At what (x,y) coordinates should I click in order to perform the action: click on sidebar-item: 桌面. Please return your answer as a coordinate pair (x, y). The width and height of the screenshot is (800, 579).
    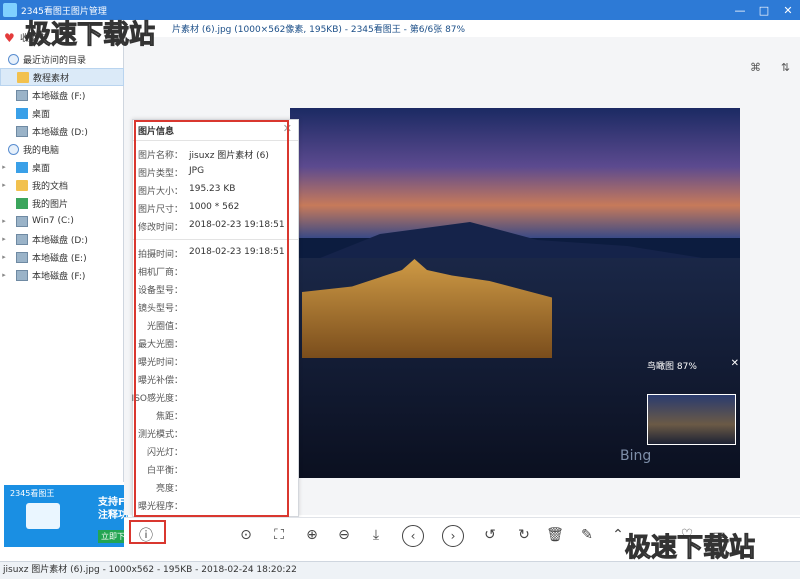
    Looking at the image, I should click on (62, 113).